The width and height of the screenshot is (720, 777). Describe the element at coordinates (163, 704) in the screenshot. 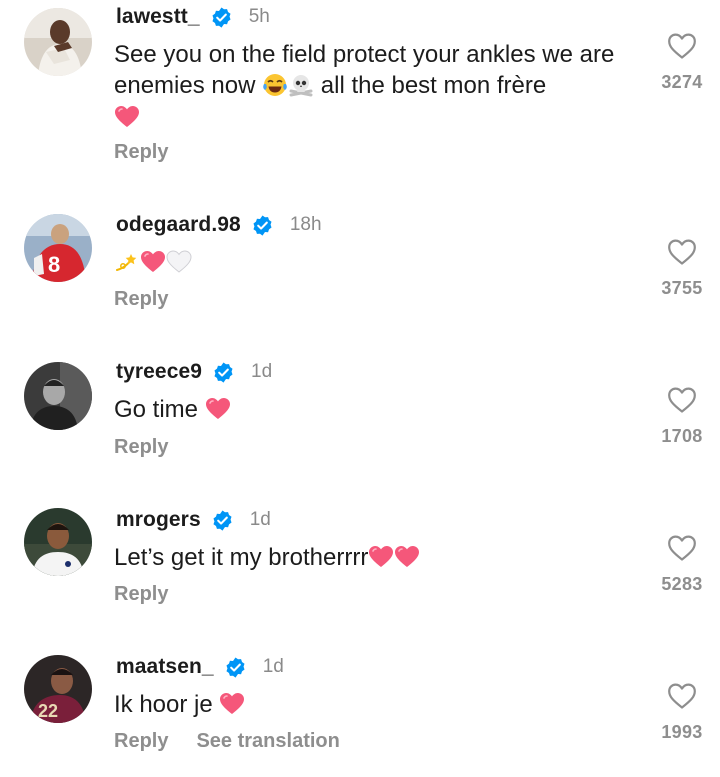

I see `comment-text-part: Ik hoor je` at that location.